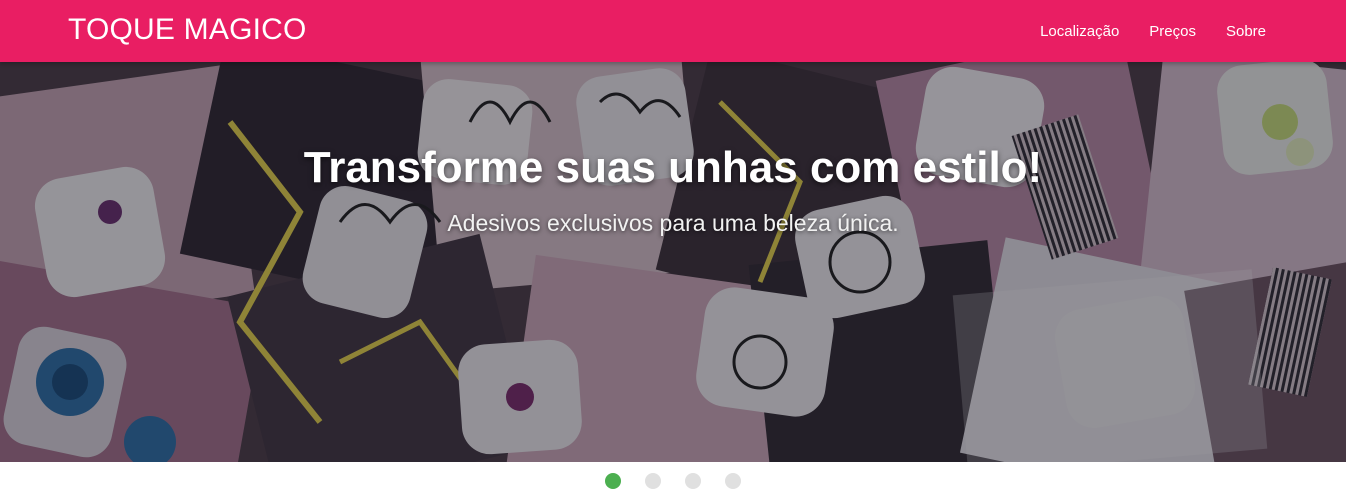 The width and height of the screenshot is (1346, 500). I want to click on brand-logo: TOQUE MAGICO, so click(187, 30).